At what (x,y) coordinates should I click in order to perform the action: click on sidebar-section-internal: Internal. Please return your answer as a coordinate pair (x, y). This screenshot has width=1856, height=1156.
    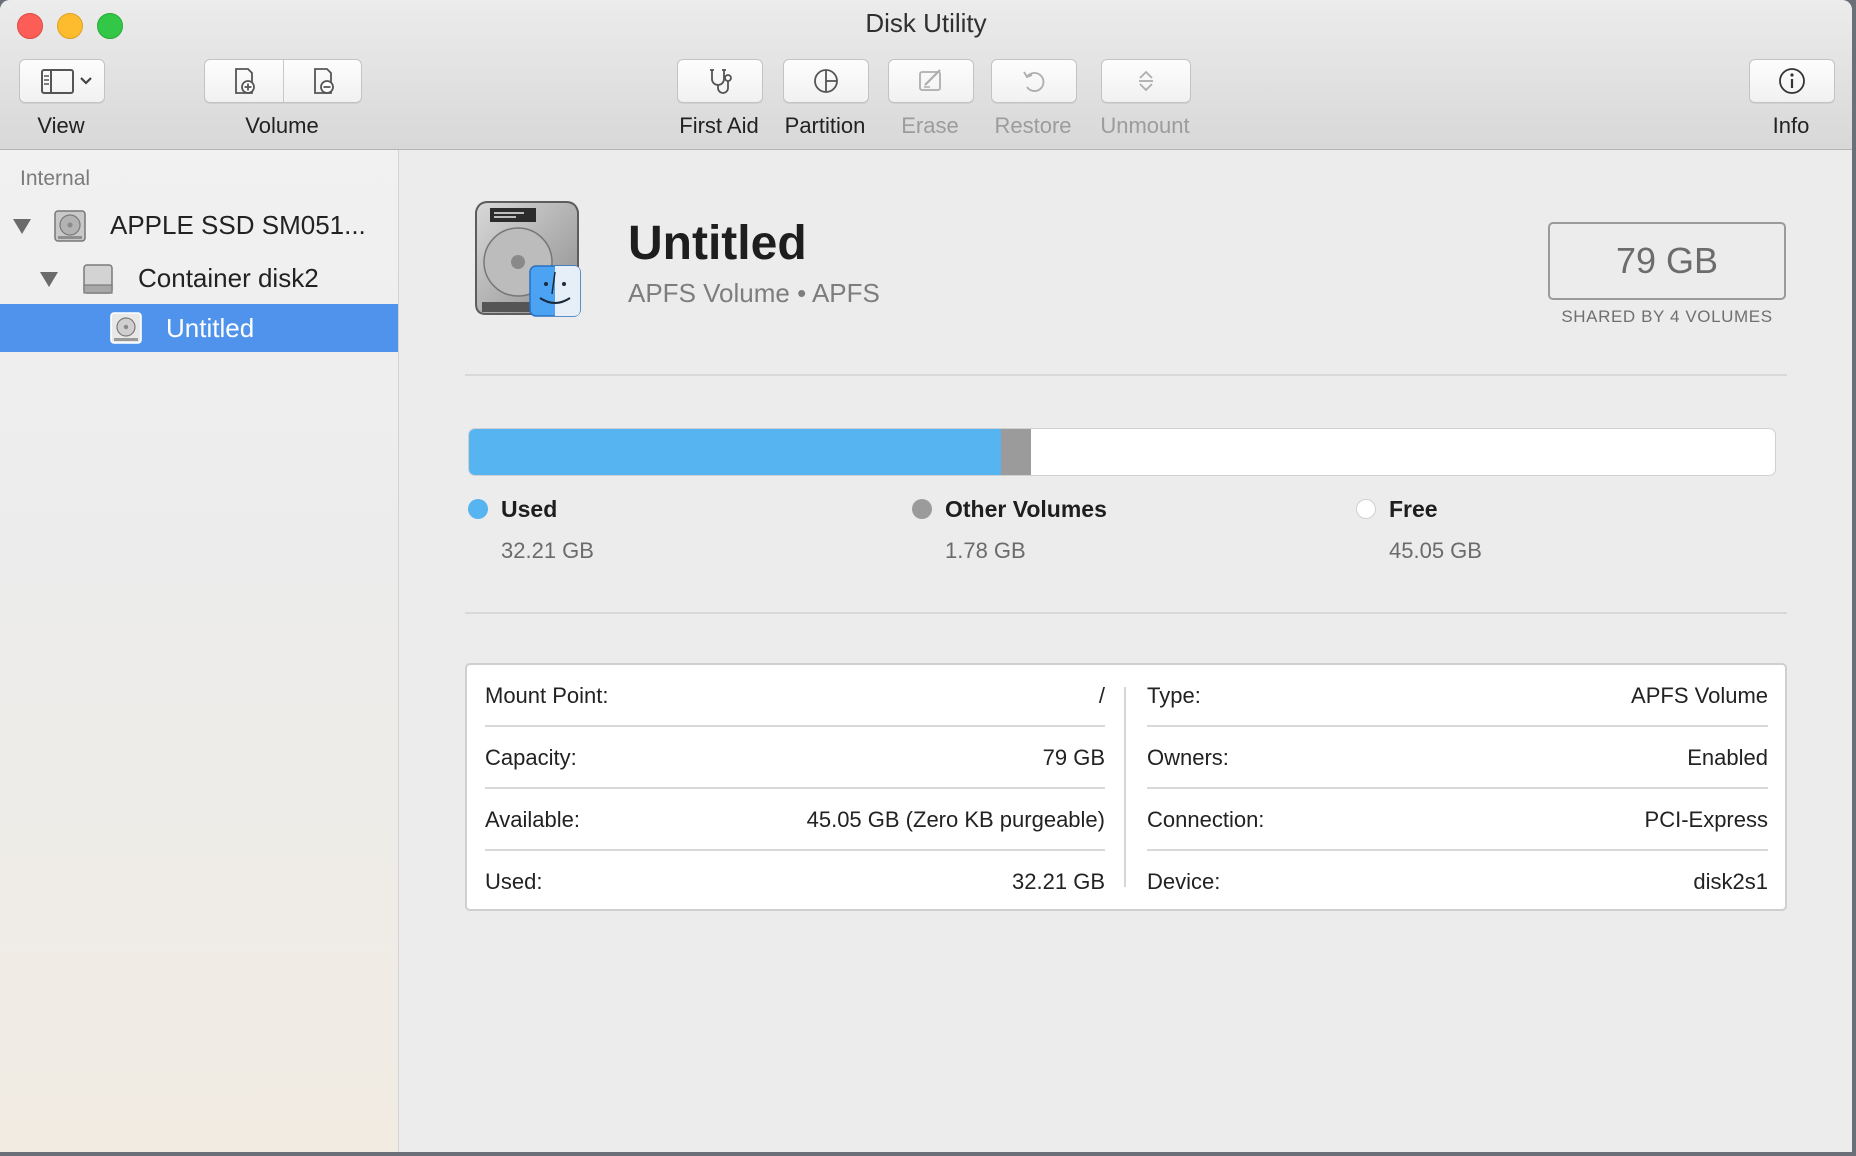
    Looking at the image, I should click on (55, 178).